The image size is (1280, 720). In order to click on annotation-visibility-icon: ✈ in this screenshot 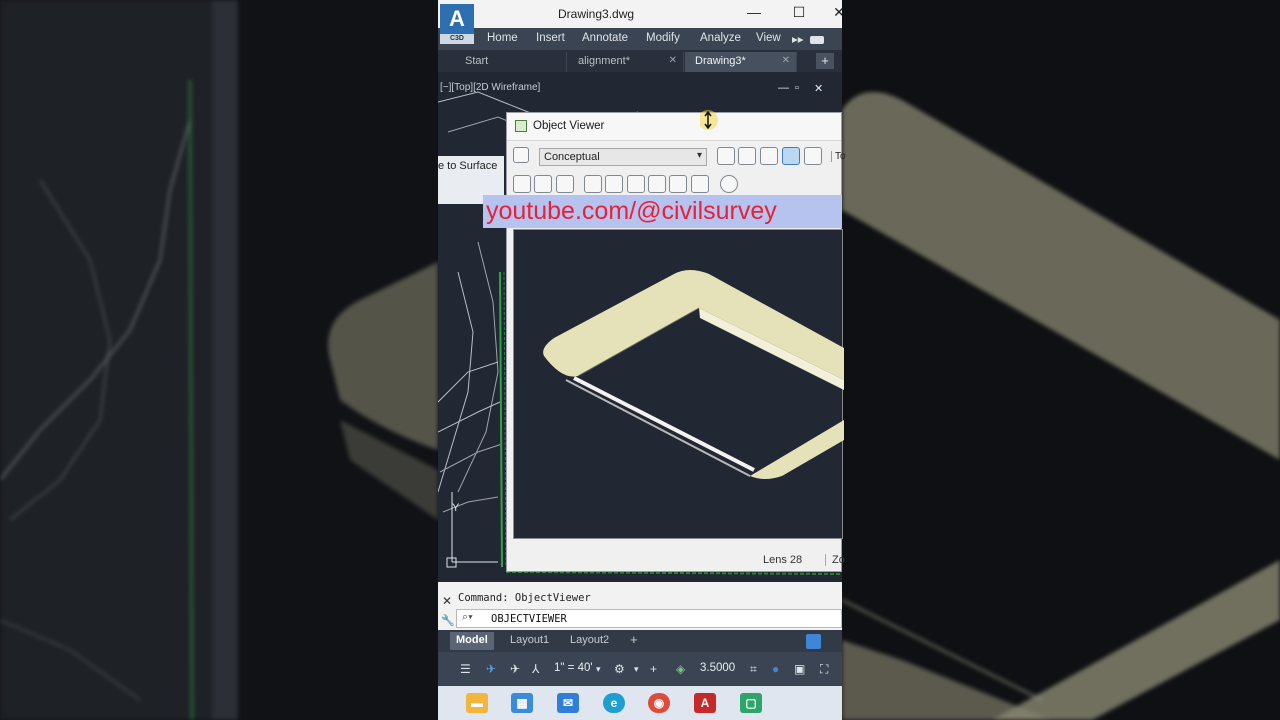, I will do `click(491, 669)`.